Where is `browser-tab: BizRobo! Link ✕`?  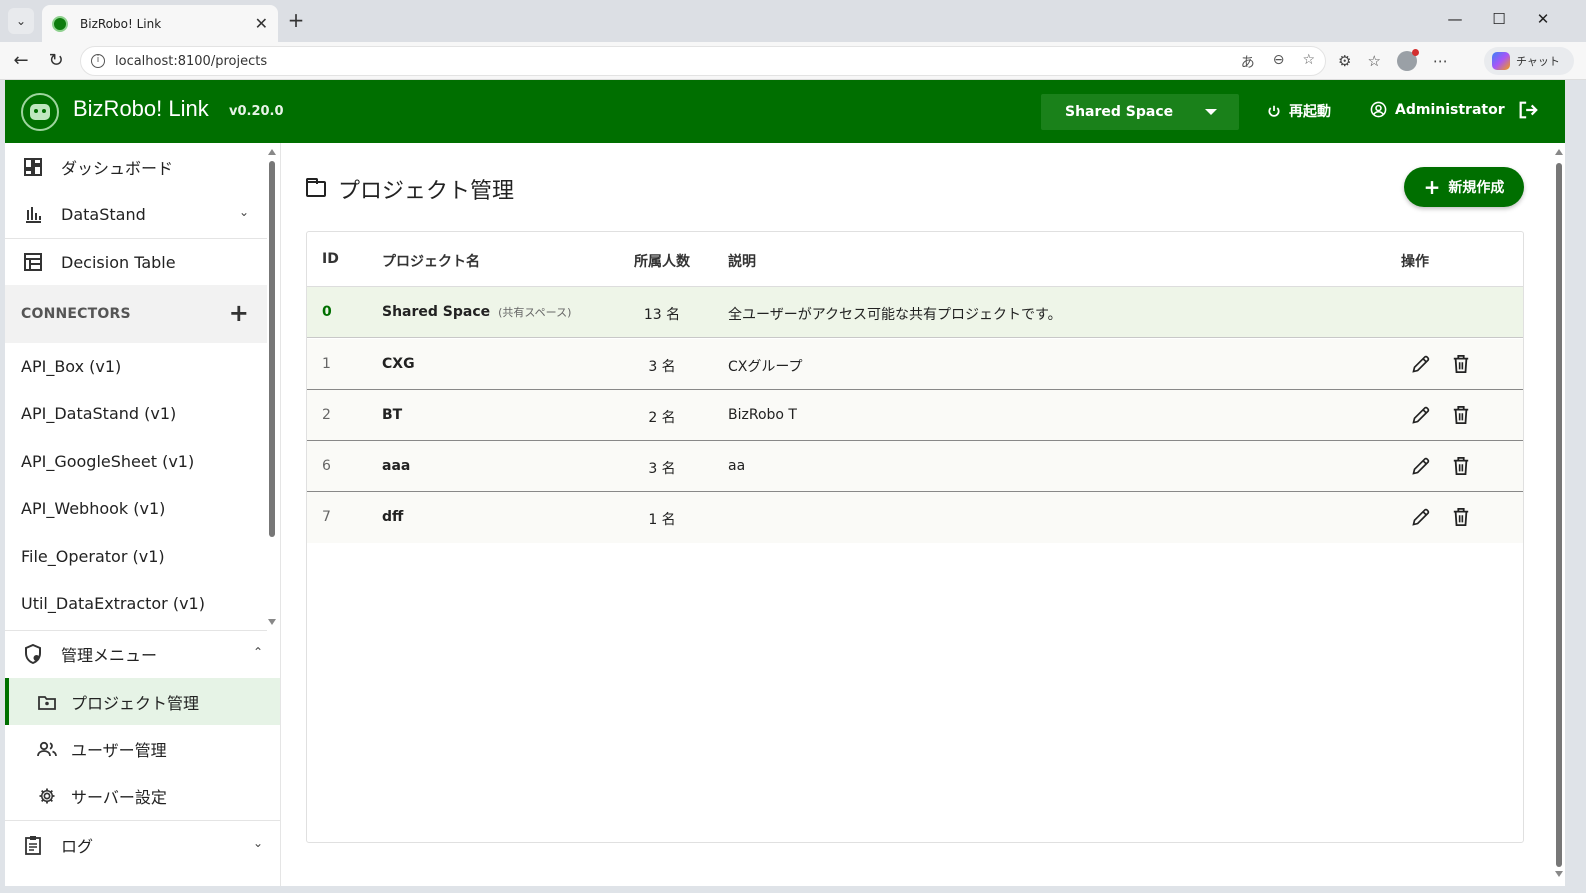
browser-tab: BizRobo! Link ✕ is located at coordinates (160, 23).